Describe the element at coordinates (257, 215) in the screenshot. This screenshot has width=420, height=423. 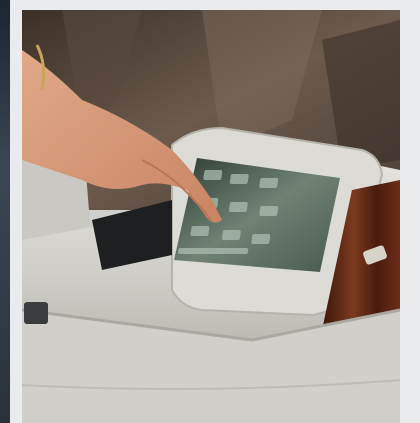
I see `touchscreen` at that location.